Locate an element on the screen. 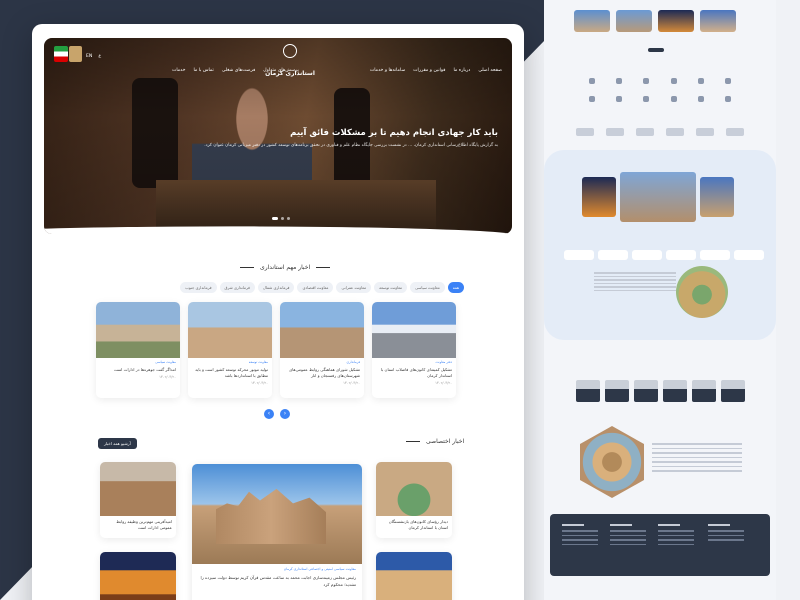  carousel-controls: ‹ › is located at coordinates (277, 414).